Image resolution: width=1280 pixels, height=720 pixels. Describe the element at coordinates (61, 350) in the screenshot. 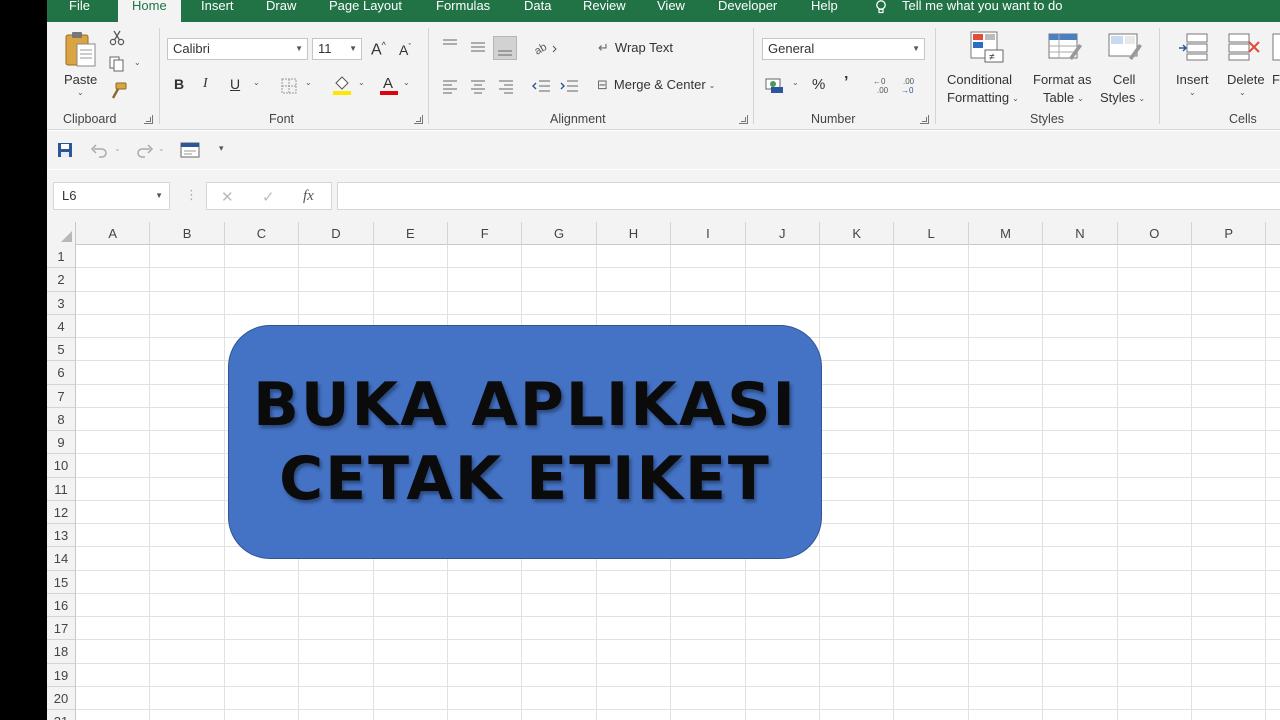

I see `row-header: 5` at that location.